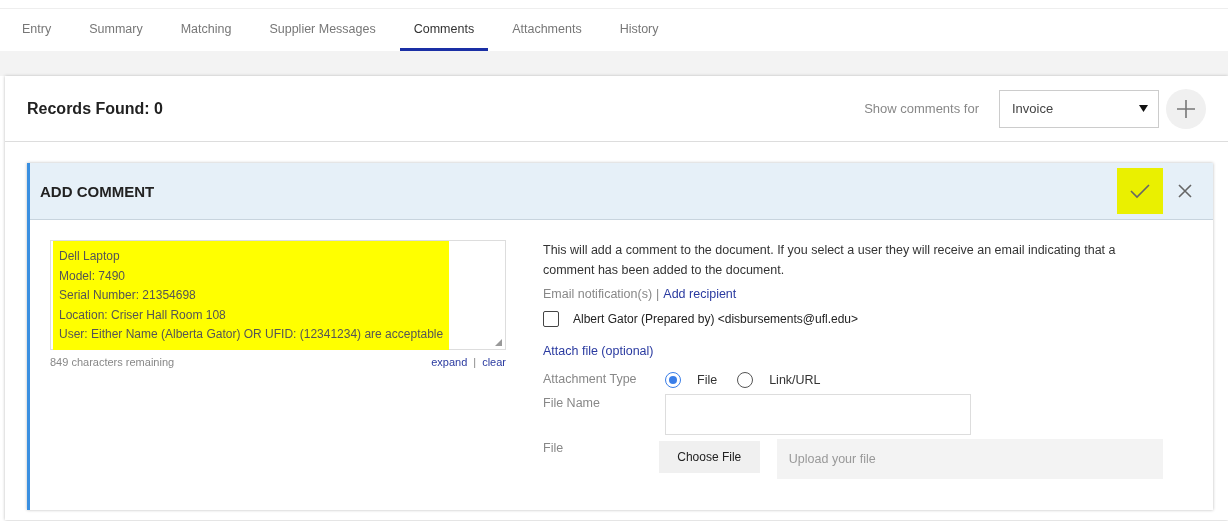  Describe the element at coordinates (128, 295) in the screenshot. I see `comment-line: Serial Number: 21354698` at that location.